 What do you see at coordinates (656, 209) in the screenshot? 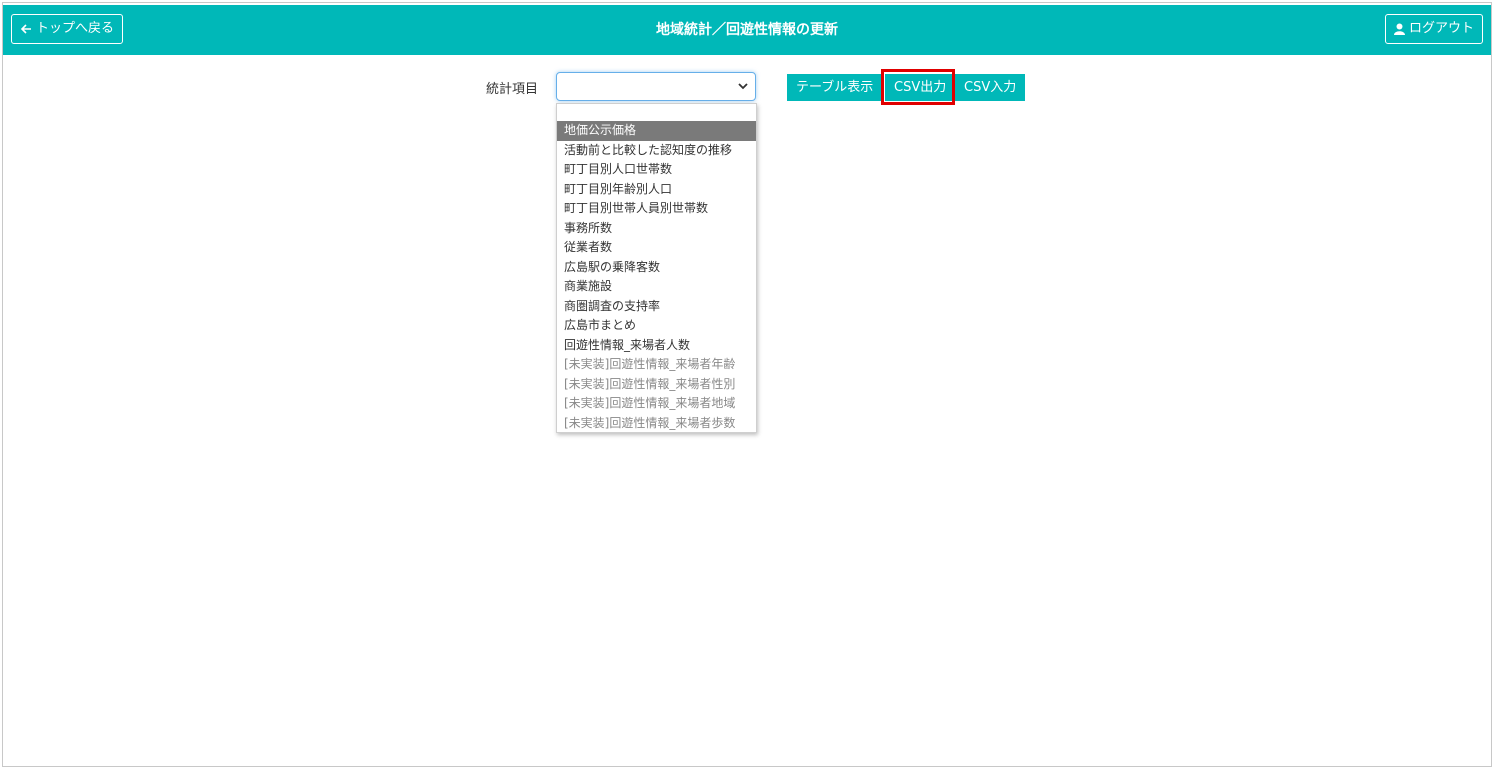
I see `dropdown-option: 町丁目別世帯人員別世帯数` at bounding box center [656, 209].